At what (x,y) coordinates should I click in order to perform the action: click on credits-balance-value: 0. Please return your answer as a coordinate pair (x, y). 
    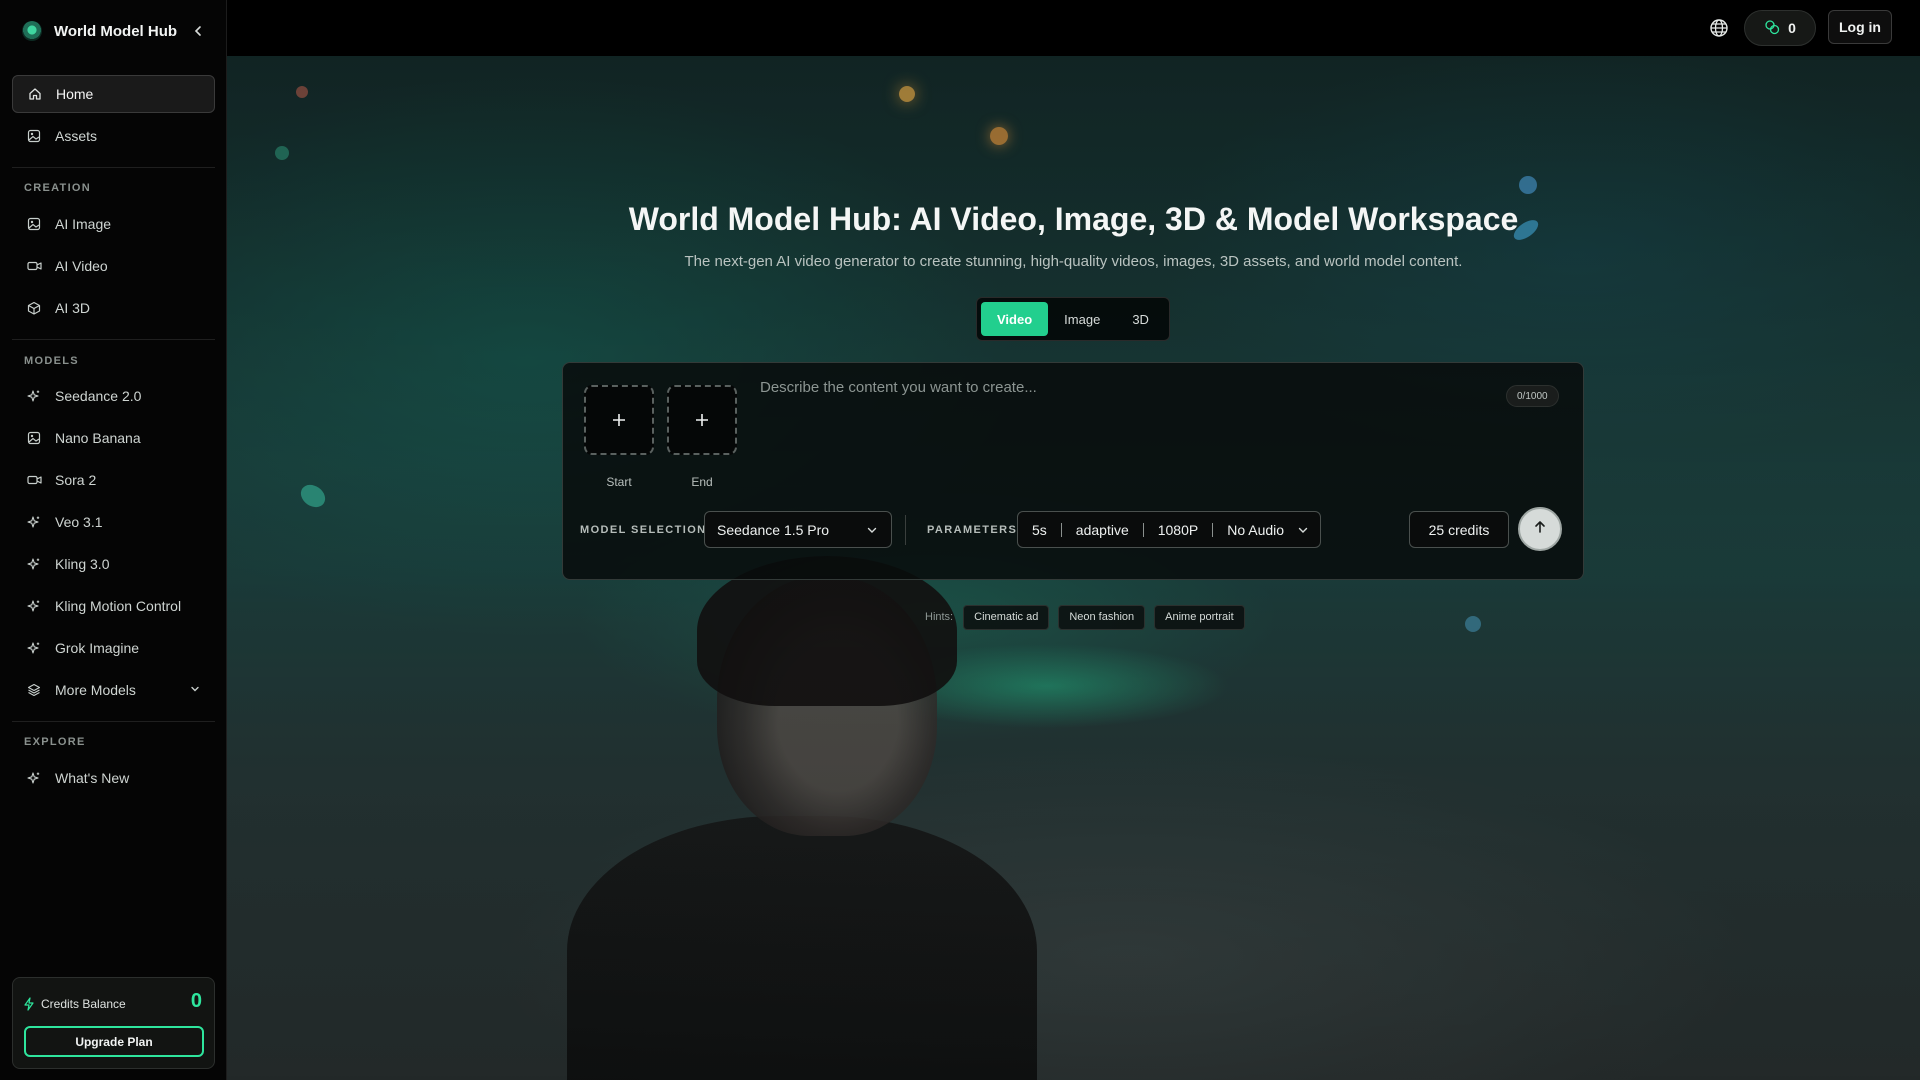
    Looking at the image, I should click on (196, 1001).